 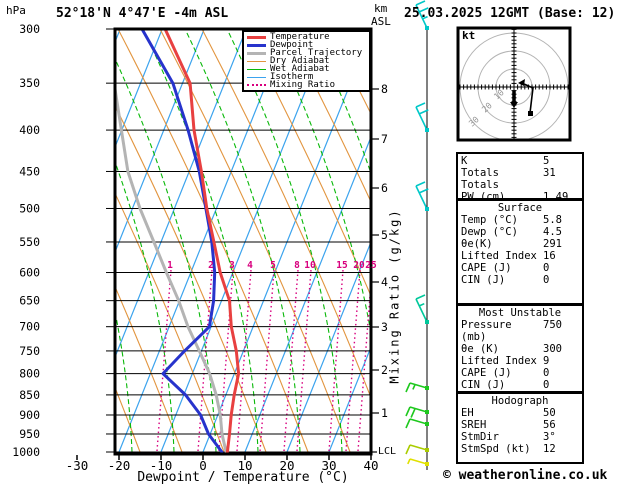 What do you see at coordinates (243, 477) in the screenshot?
I see `x-axis-label: Dewpoint / Temperature (°C)` at bounding box center [243, 477].